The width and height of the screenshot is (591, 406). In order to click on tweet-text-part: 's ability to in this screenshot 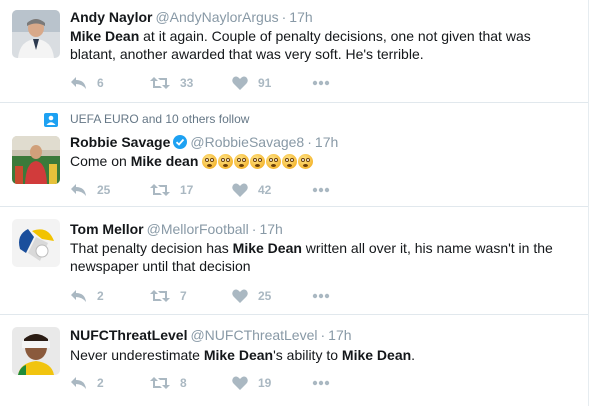, I will do `click(307, 355)`.